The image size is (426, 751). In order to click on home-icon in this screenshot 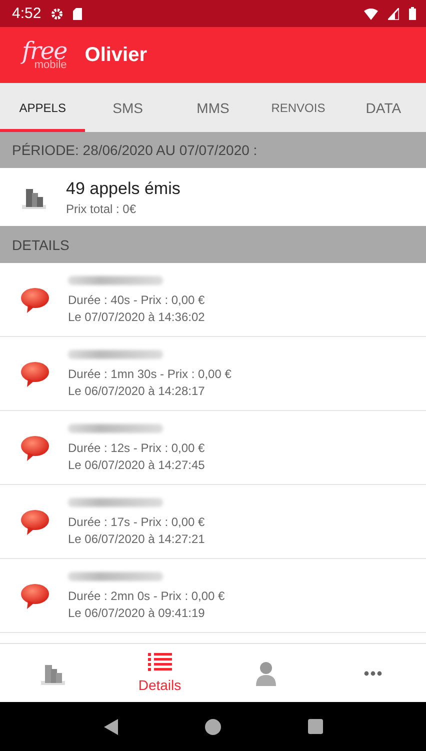, I will do `click(212, 726)`.